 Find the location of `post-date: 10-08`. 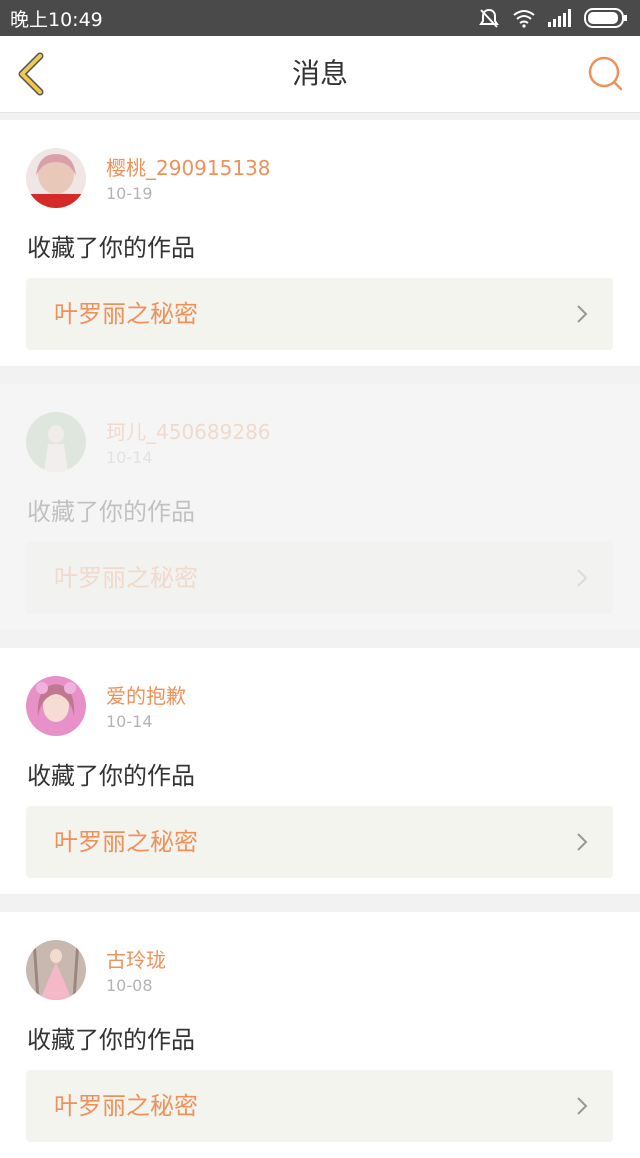

post-date: 10-08 is located at coordinates (129, 985).